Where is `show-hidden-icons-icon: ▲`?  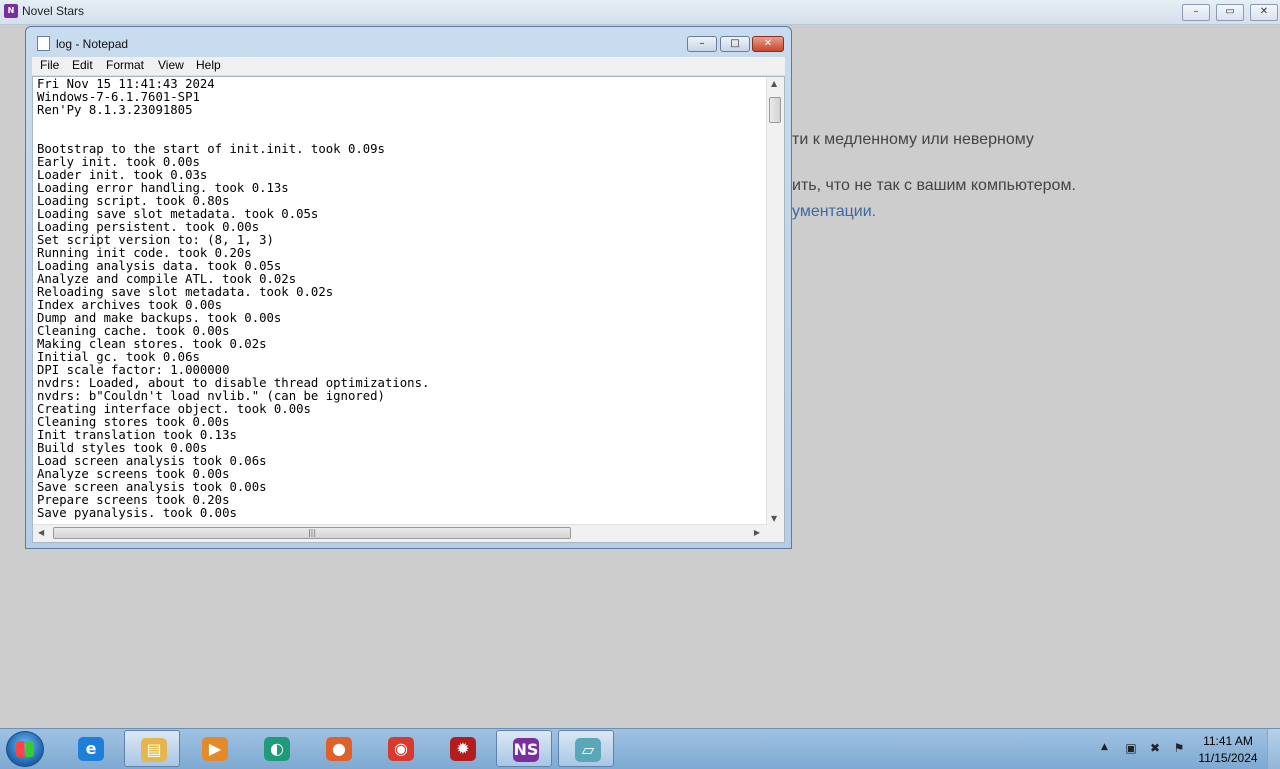
show-hidden-icons-icon: ▲ is located at coordinates (1104, 747).